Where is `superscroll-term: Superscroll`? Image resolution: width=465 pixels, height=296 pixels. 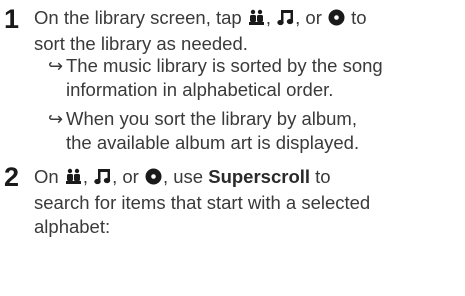 superscroll-term: Superscroll is located at coordinates (259, 176).